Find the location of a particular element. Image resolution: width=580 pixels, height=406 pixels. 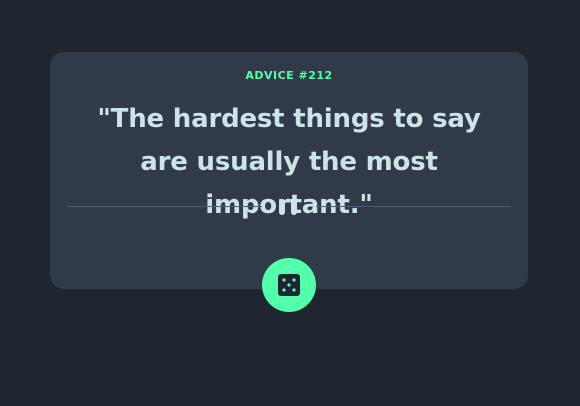

divider is located at coordinates (289, 207).